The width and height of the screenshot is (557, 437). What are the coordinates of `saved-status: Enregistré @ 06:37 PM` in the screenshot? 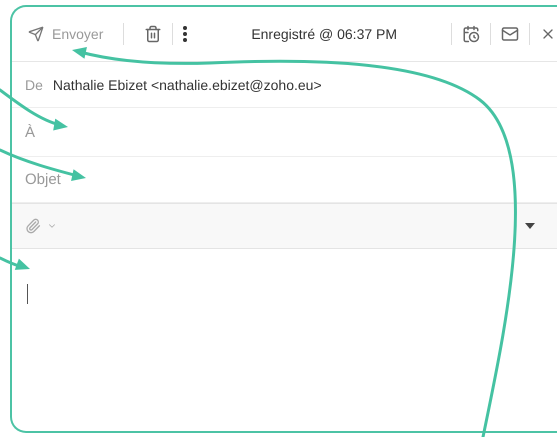 It's located at (324, 34).